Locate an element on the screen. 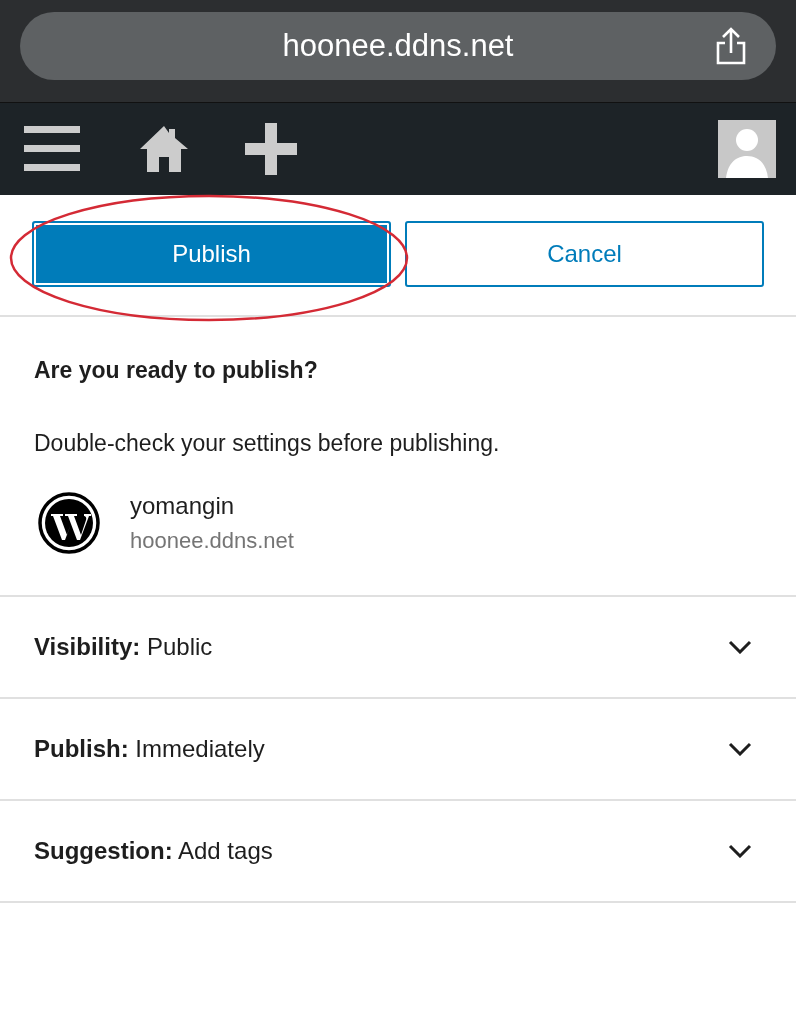 The image size is (796, 1024). share-icon is located at coordinates (731, 46).